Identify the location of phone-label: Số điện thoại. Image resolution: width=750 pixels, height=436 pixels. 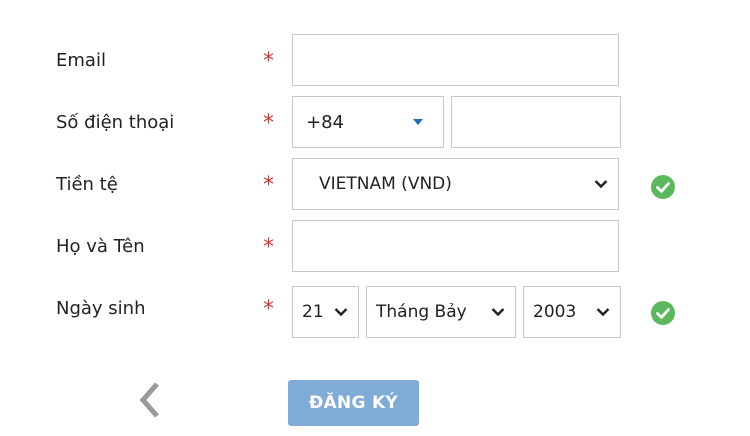
(115, 122).